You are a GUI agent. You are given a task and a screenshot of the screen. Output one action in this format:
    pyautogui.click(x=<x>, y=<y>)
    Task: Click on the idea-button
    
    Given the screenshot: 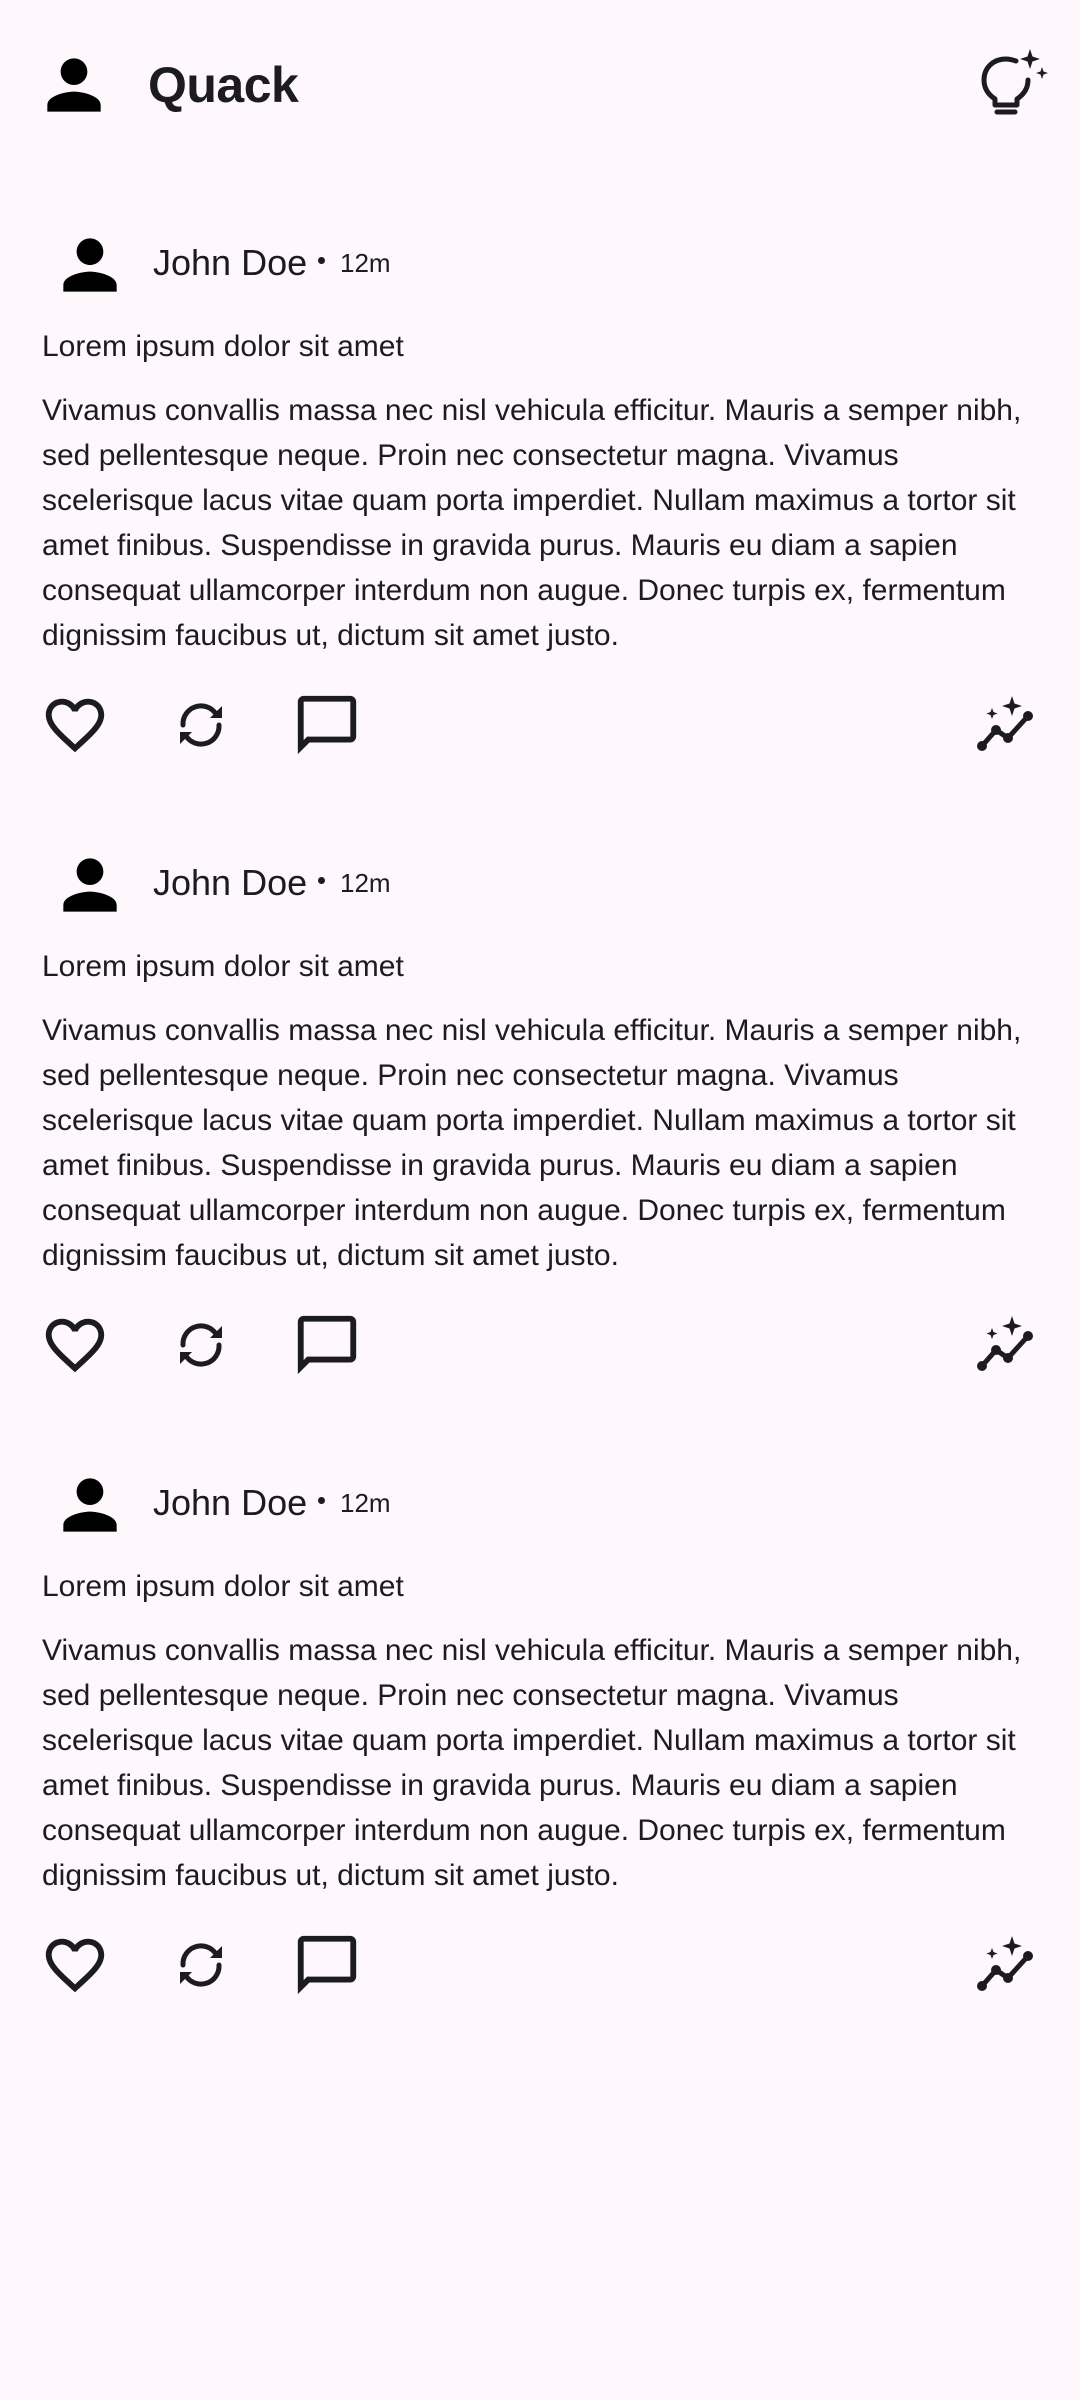 What is the action you would take?
    pyautogui.click(x=1010, y=85)
    